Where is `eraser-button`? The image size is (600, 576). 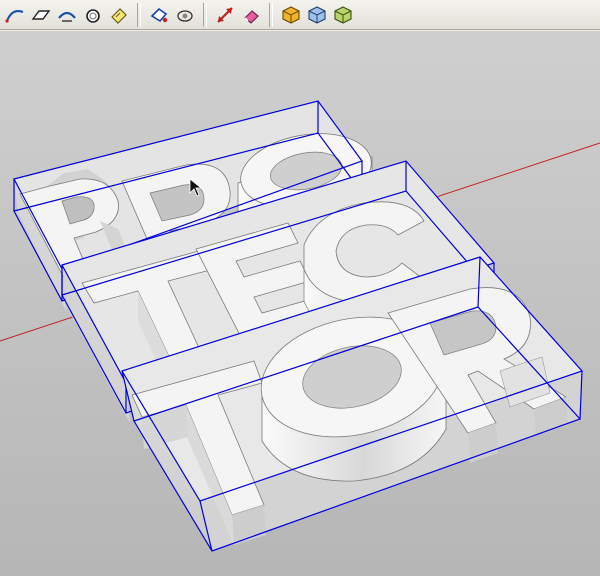
eraser-button is located at coordinates (251, 15).